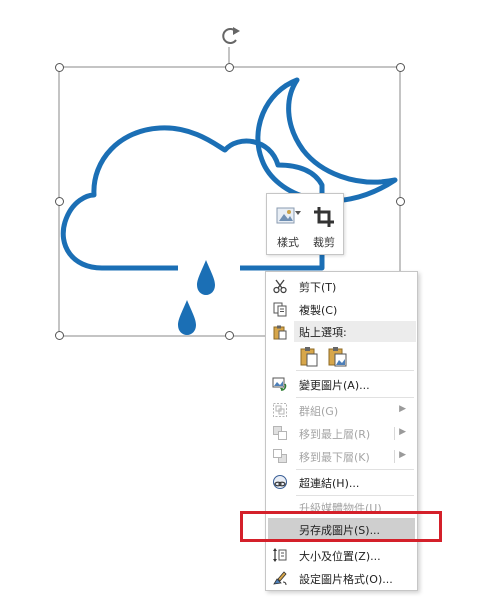  What do you see at coordinates (326, 140) in the screenshot?
I see `moon-shape` at bounding box center [326, 140].